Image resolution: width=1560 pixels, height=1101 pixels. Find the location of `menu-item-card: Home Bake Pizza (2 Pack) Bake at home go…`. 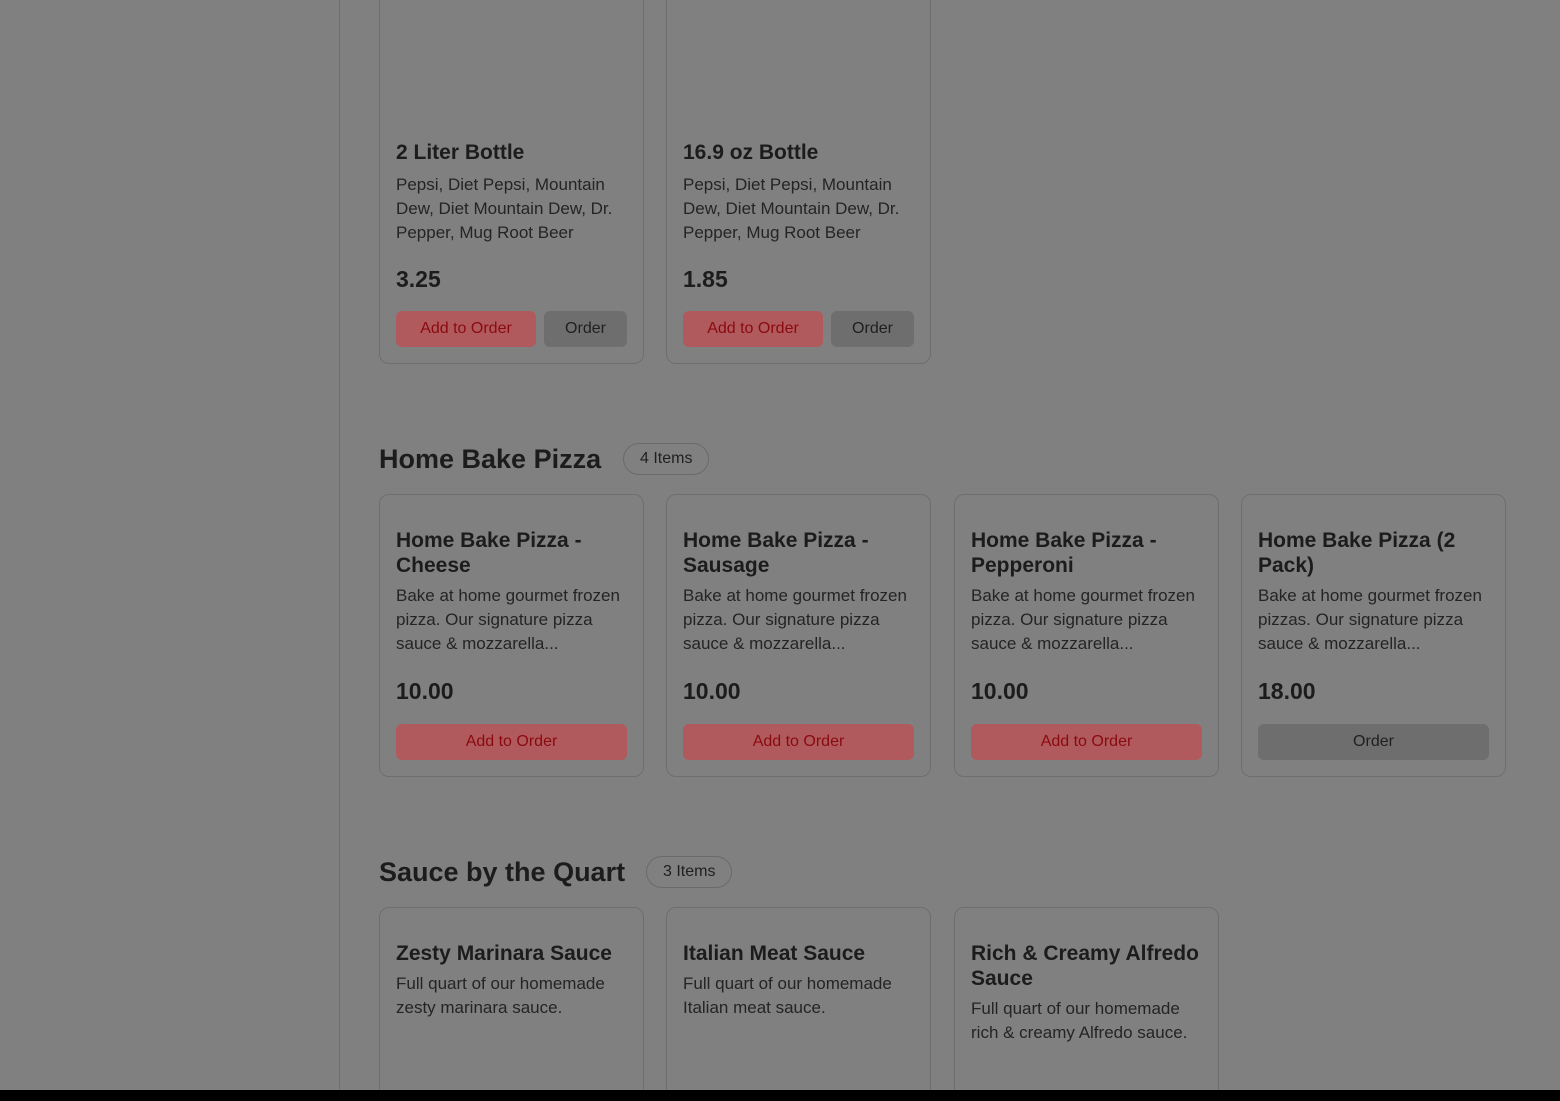

menu-item-card: Home Bake Pizza (2 Pack) Bake at home go… is located at coordinates (1373, 635).